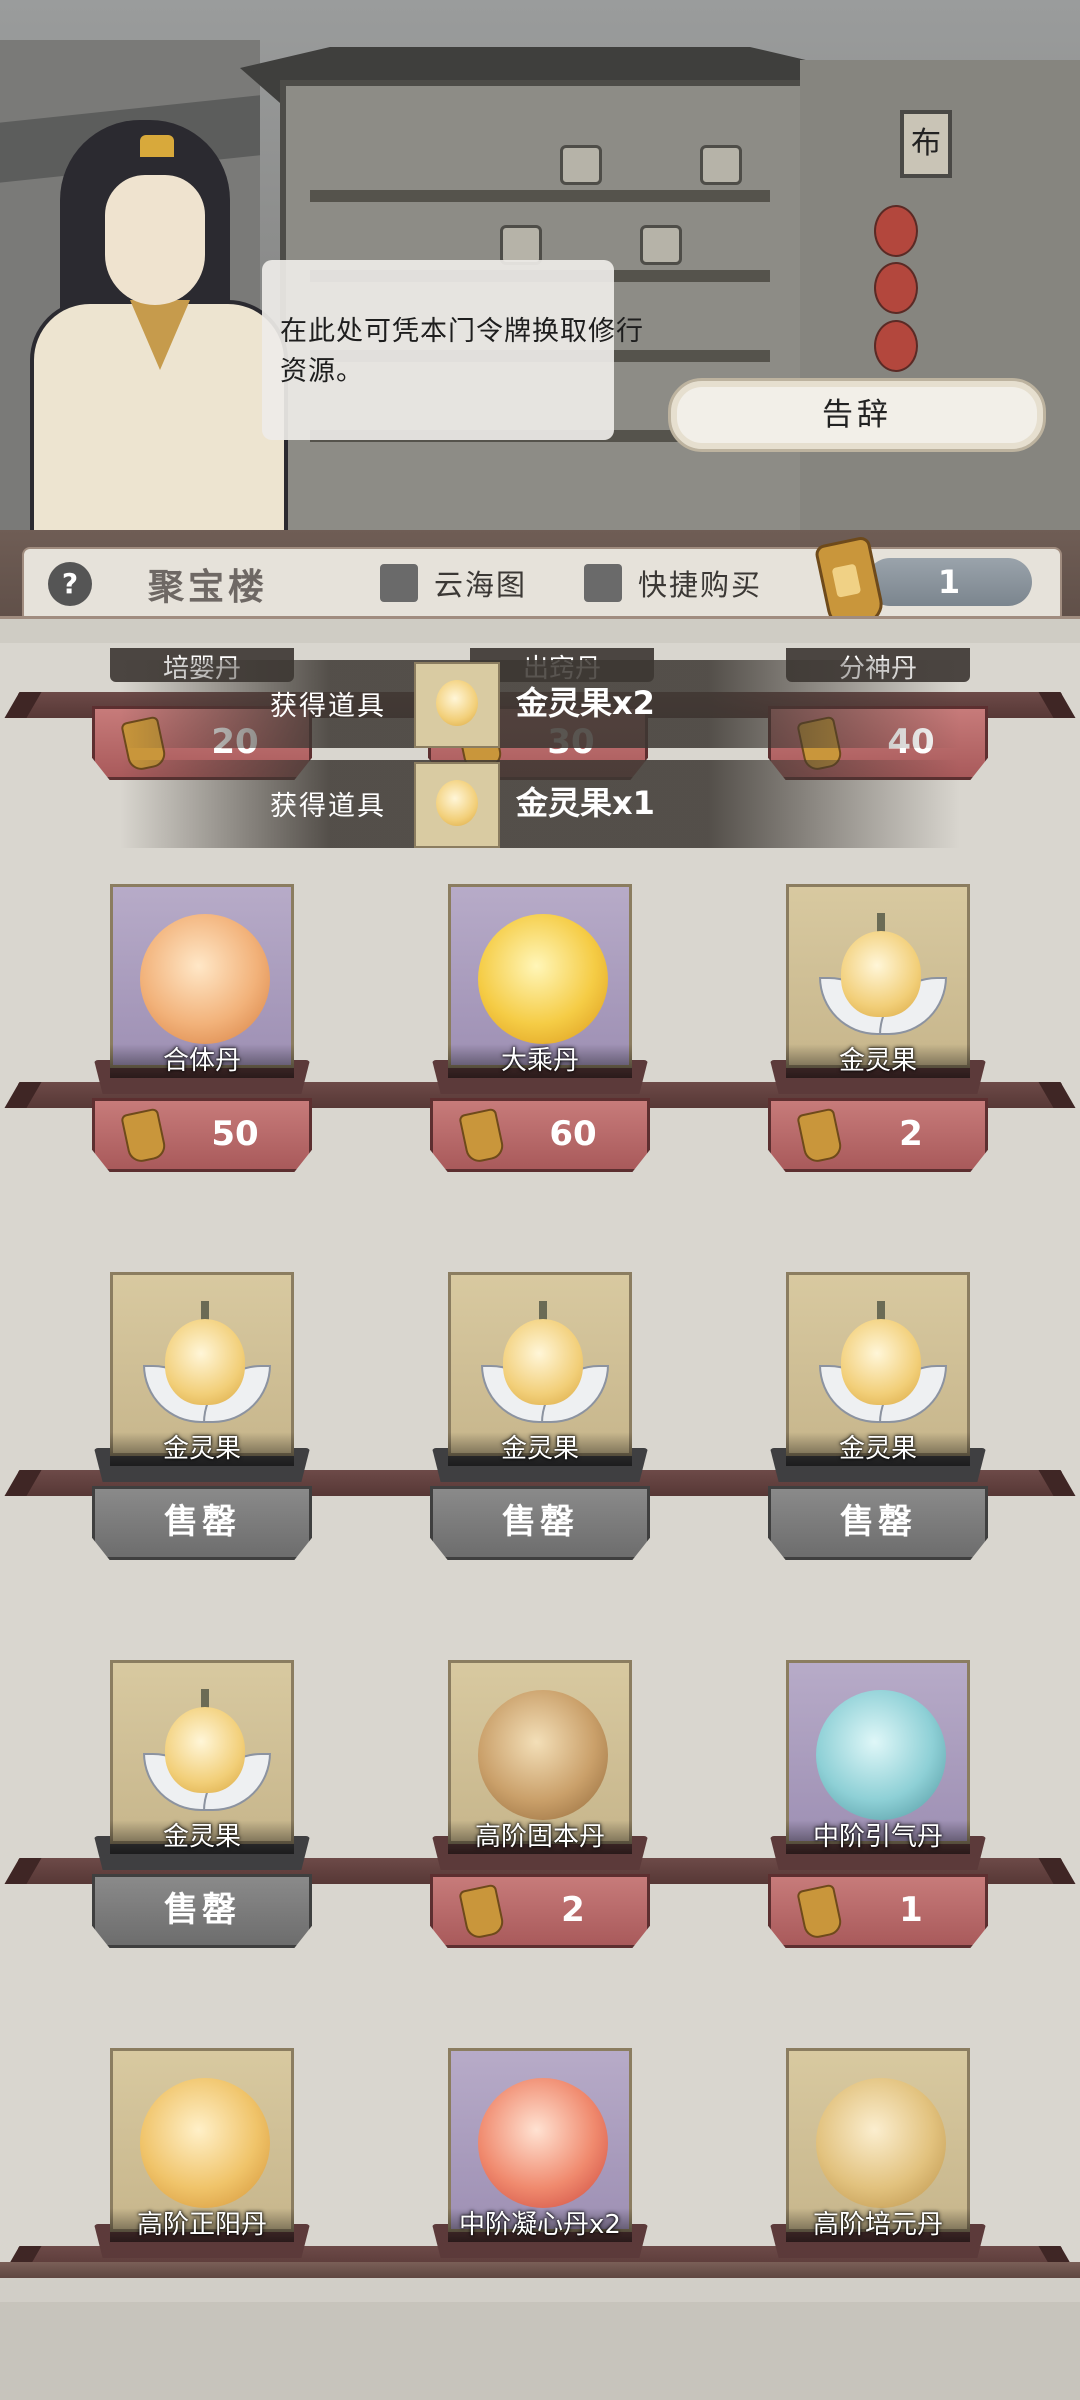 Image resolution: width=1080 pixels, height=2400 pixels. Describe the element at coordinates (462, 351) in the screenshot. I see `dialog-text: 在此处可凭本门令牌换取修行资源。` at that location.